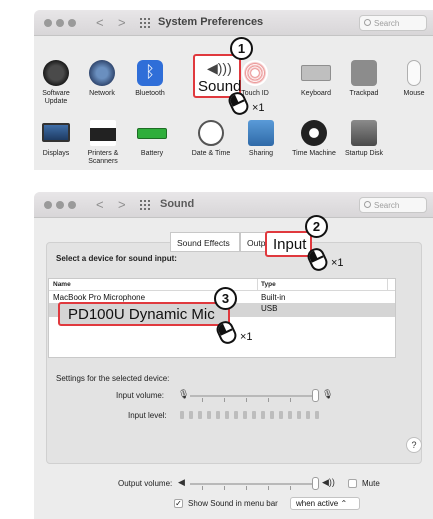 The height and width of the screenshot is (519, 433). I want to click on trackpad-icon, so click(364, 73).